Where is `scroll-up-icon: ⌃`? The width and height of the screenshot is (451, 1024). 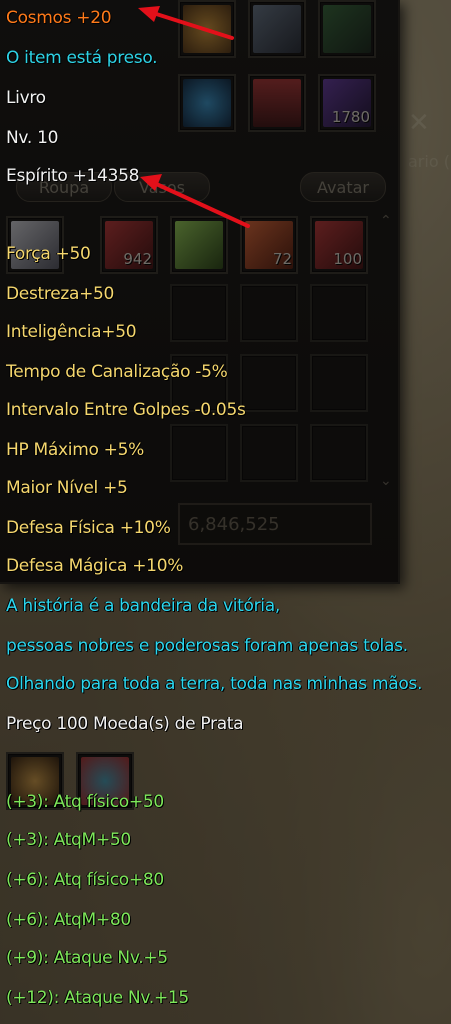 scroll-up-icon: ⌃ is located at coordinates (387, 221).